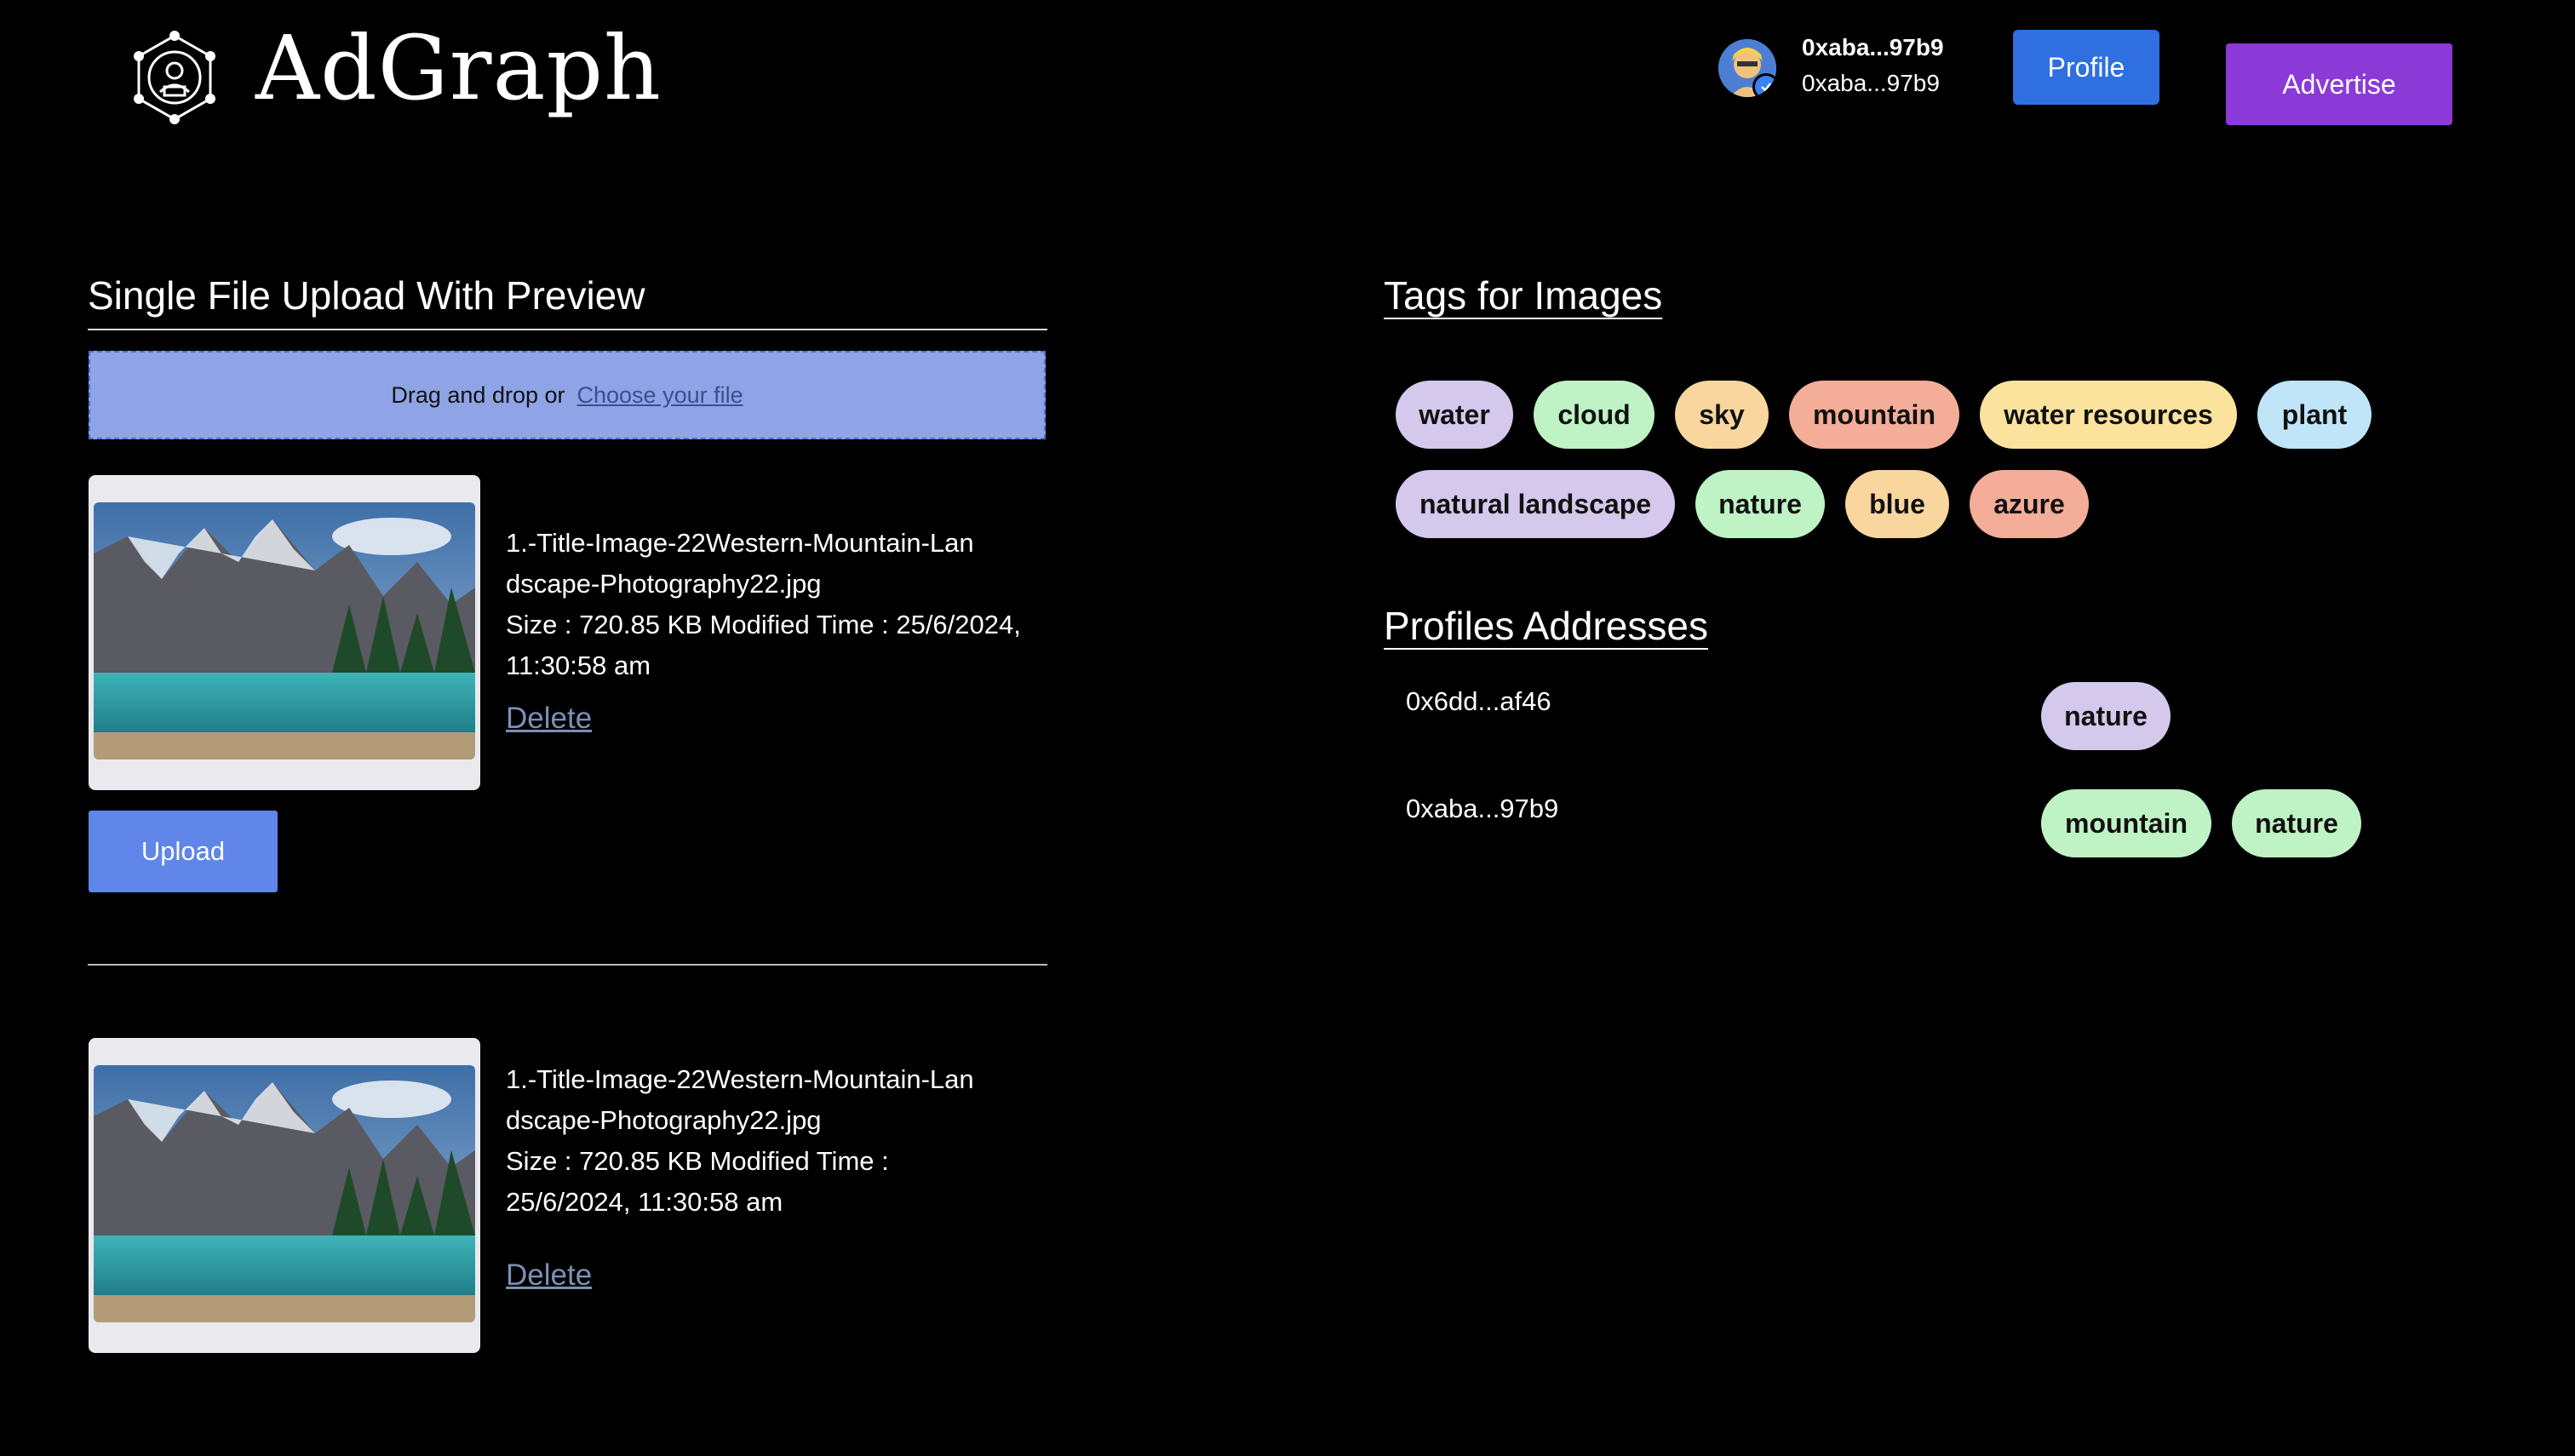 The image size is (2575, 1456). Describe the element at coordinates (1874, 415) in the screenshot. I see `tag-chip: mountain` at that location.